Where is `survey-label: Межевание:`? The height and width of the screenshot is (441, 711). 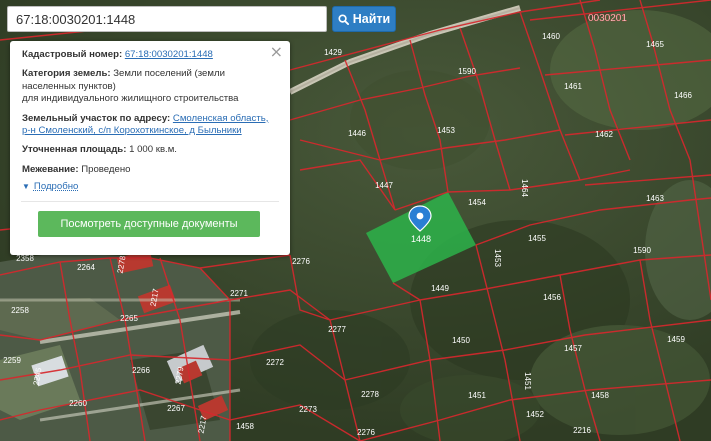
survey-label: Межевание: is located at coordinates (50, 169).